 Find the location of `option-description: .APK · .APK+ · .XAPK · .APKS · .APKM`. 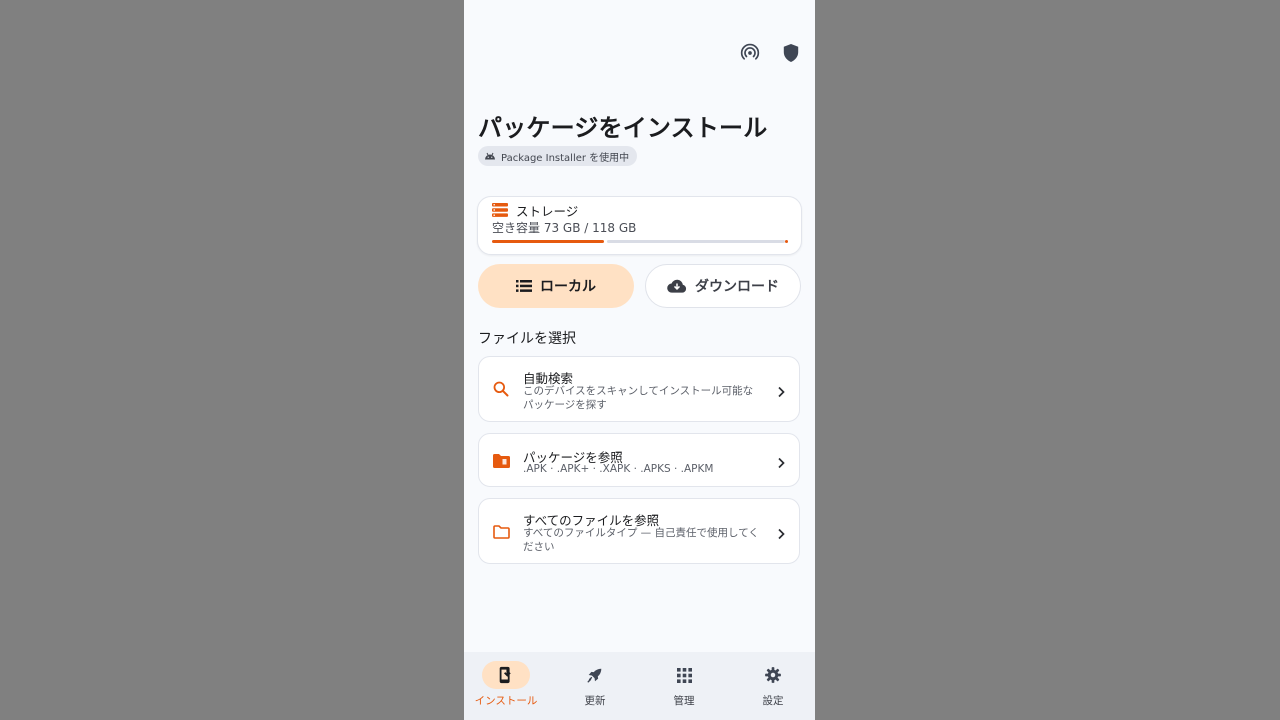

option-description: .APK · .APK+ · .XAPK · .APKS · .APKM is located at coordinates (618, 469).